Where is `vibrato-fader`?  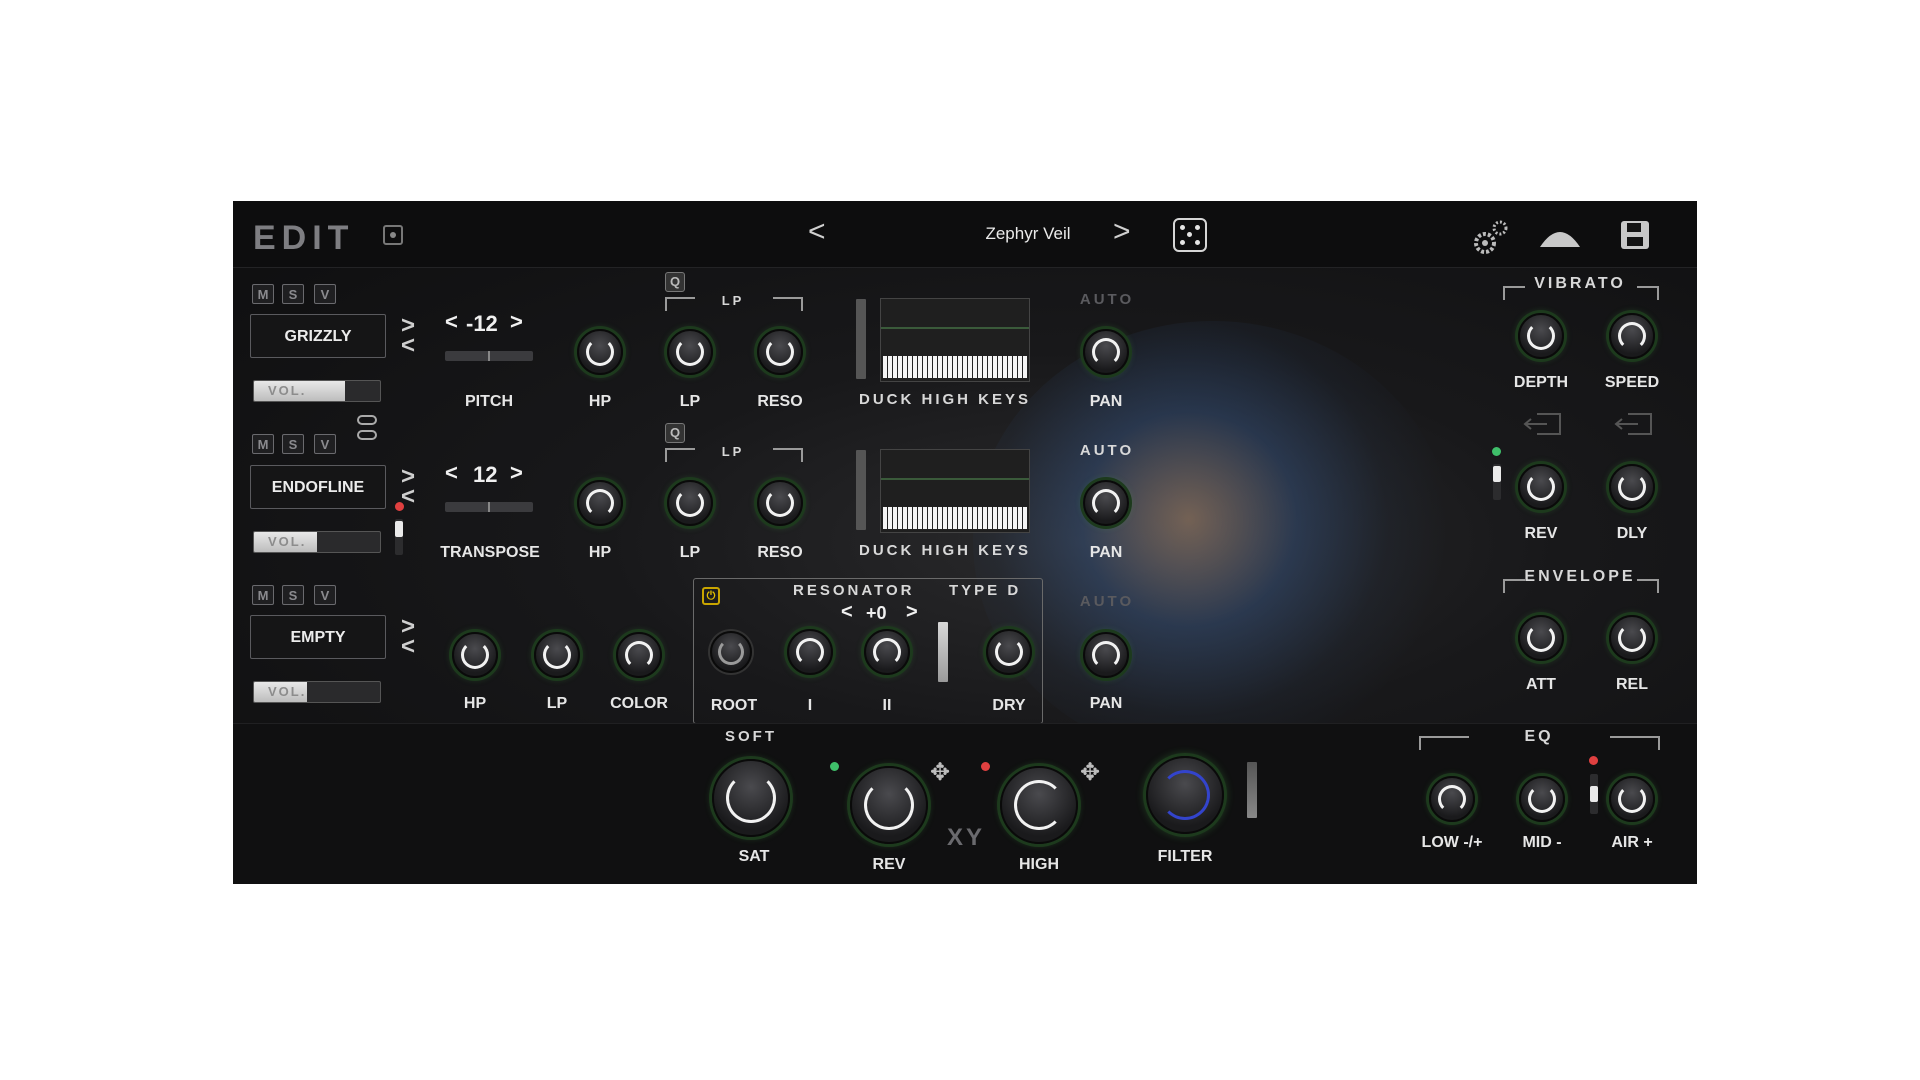 vibrato-fader is located at coordinates (1497, 482).